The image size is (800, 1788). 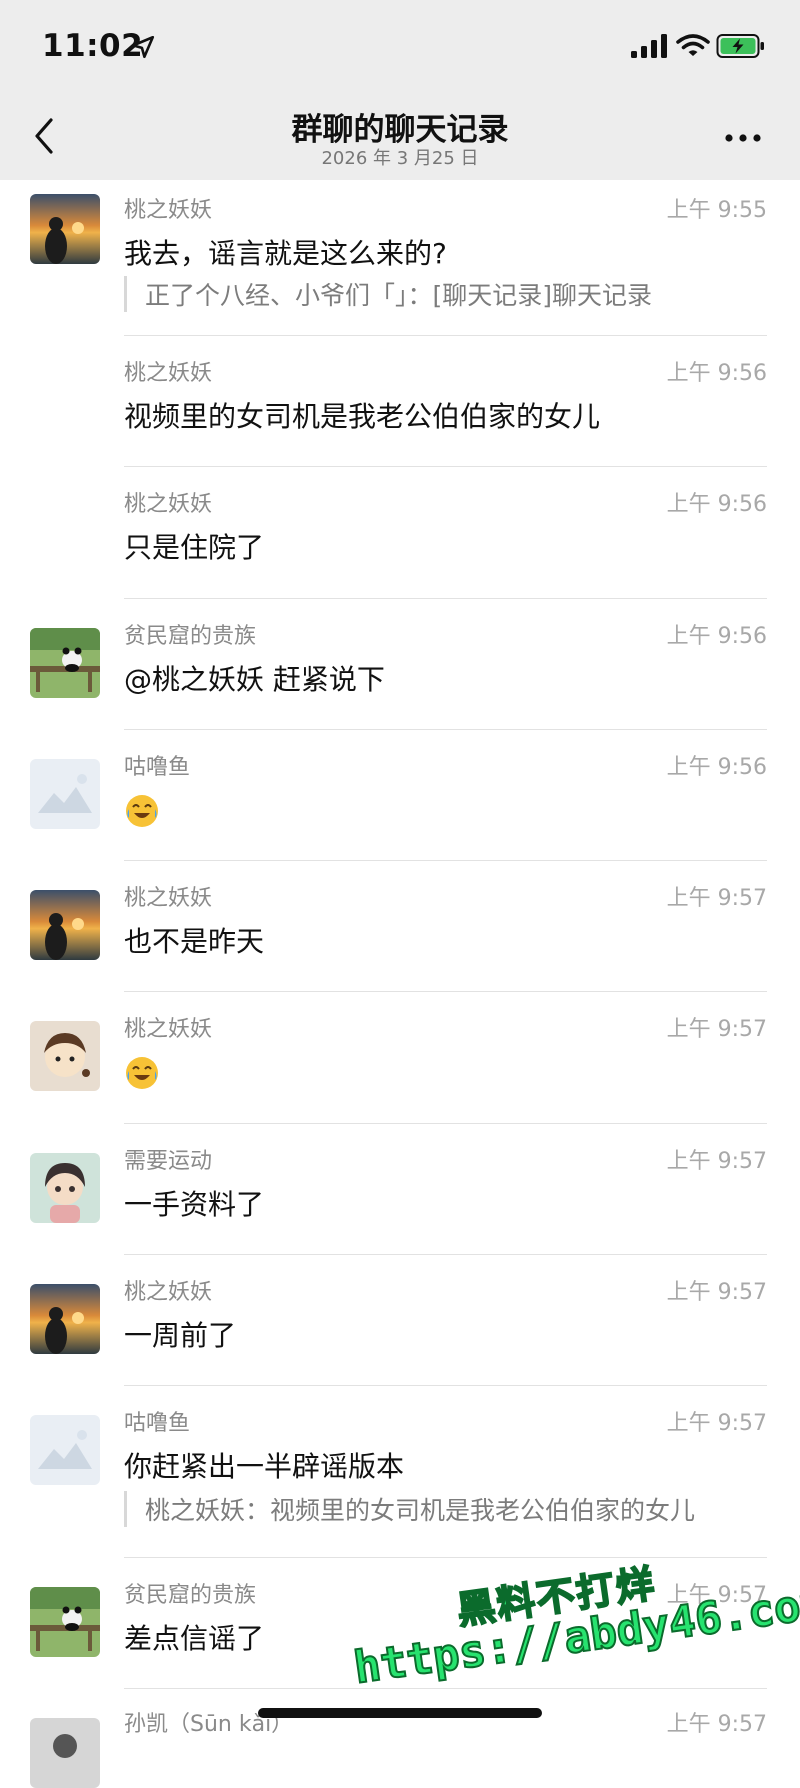 I want to click on cartoon-girl-avatar-image, so click(x=65, y=1056).